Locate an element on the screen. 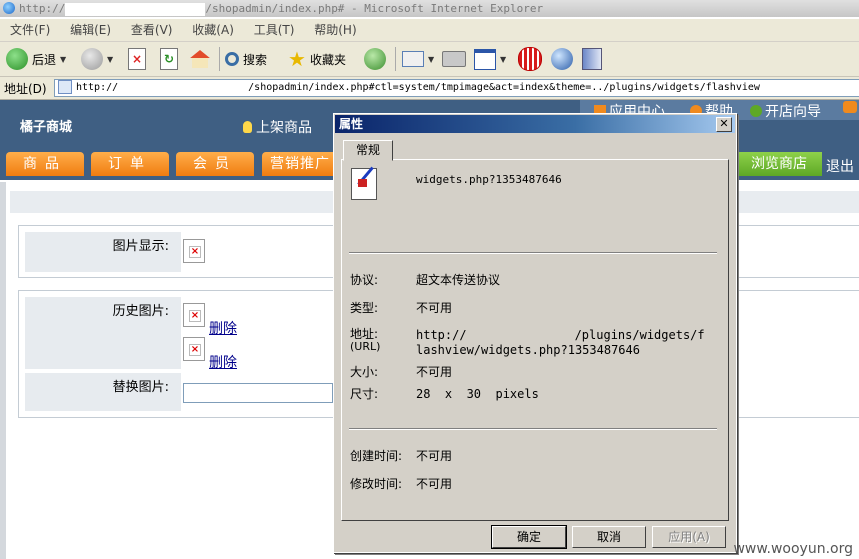 The height and width of the screenshot is (559, 859). refresh-button: ↻ is located at coordinates (169, 59).